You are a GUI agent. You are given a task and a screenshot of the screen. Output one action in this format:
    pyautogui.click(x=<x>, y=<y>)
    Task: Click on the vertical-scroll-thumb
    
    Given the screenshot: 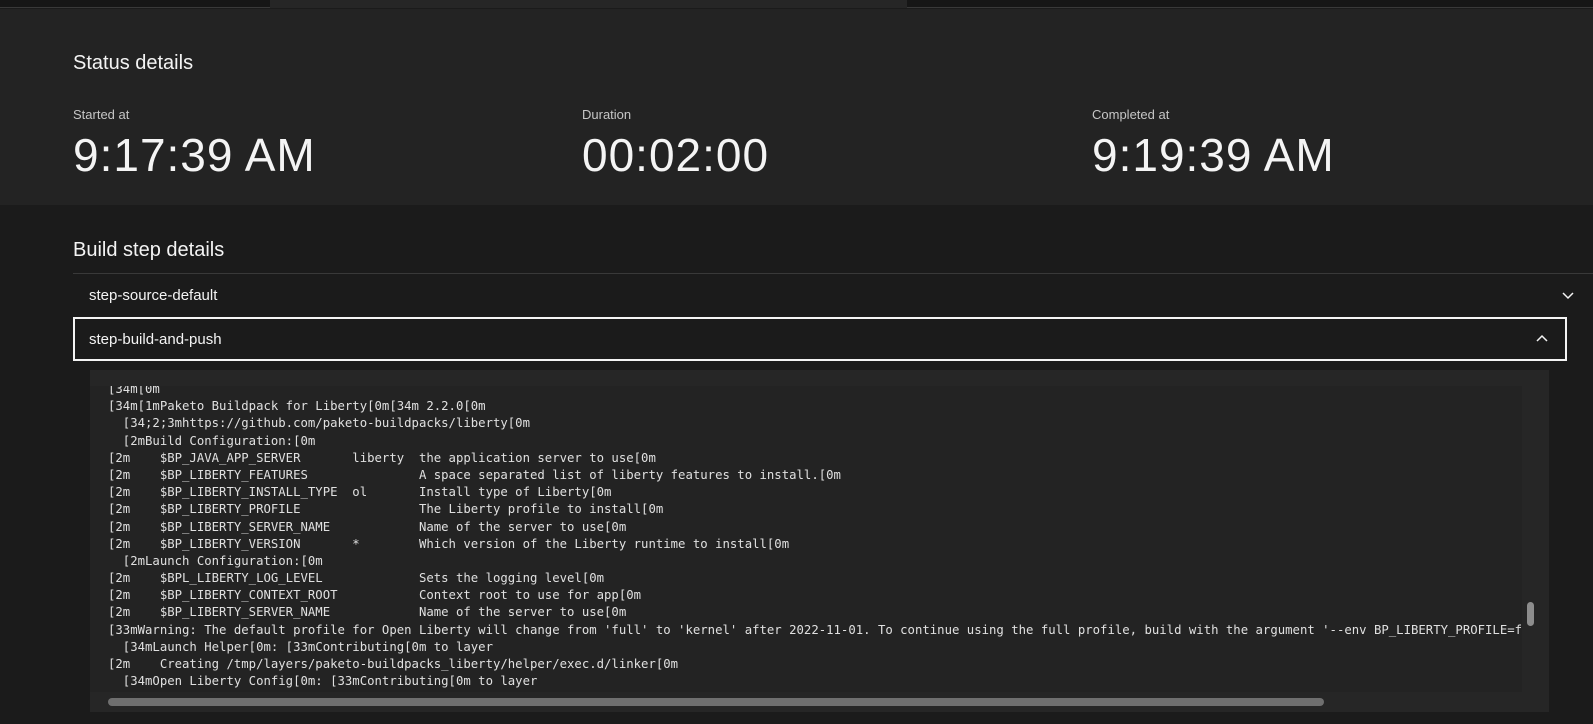 What is the action you would take?
    pyautogui.click(x=1530, y=614)
    